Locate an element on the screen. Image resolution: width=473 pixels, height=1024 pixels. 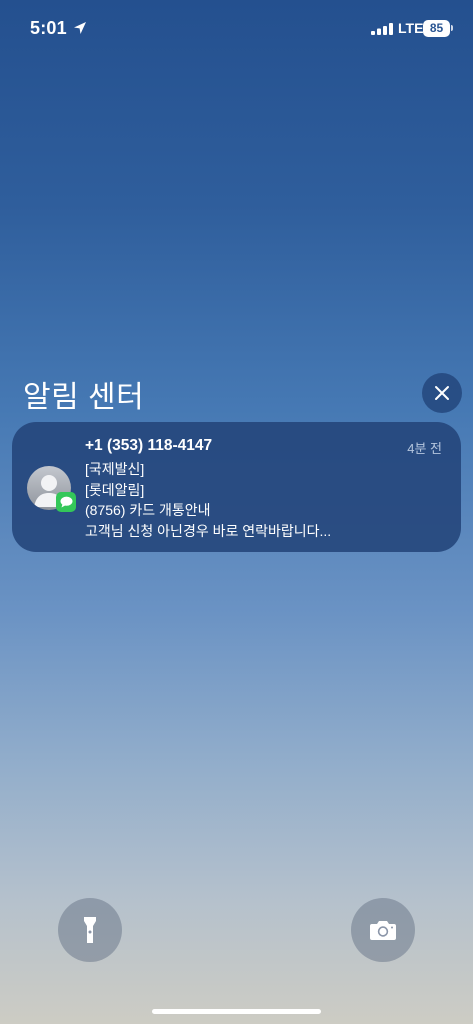
network-type: LTE is located at coordinates (411, 28).